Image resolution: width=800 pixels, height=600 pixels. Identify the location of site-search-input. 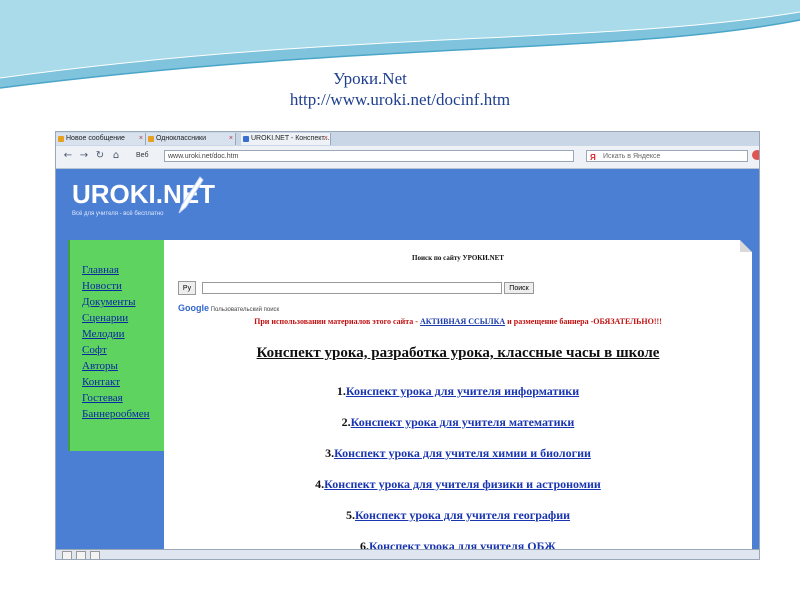
(352, 288).